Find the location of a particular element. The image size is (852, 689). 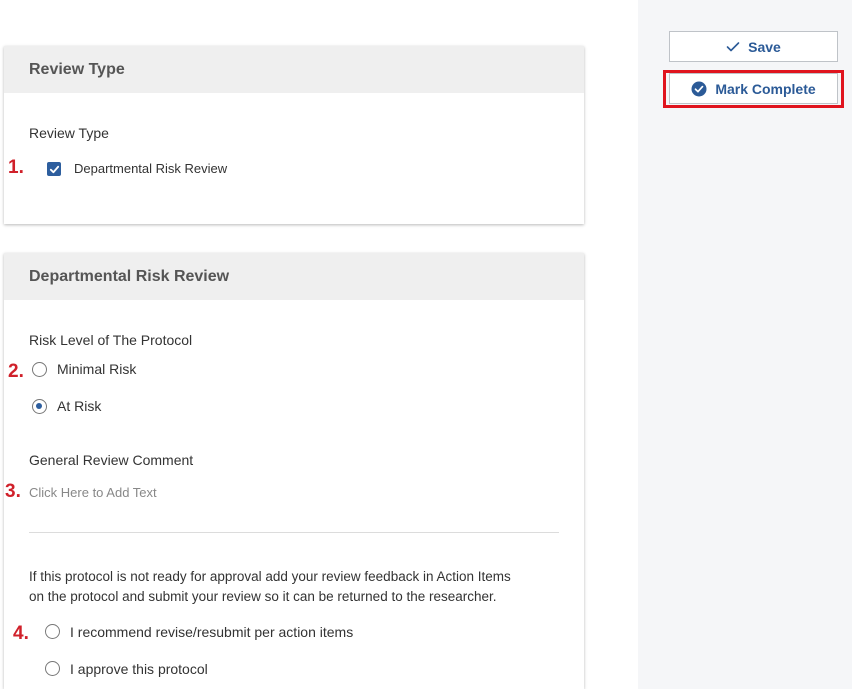

at-risk-radio is located at coordinates (39, 406).